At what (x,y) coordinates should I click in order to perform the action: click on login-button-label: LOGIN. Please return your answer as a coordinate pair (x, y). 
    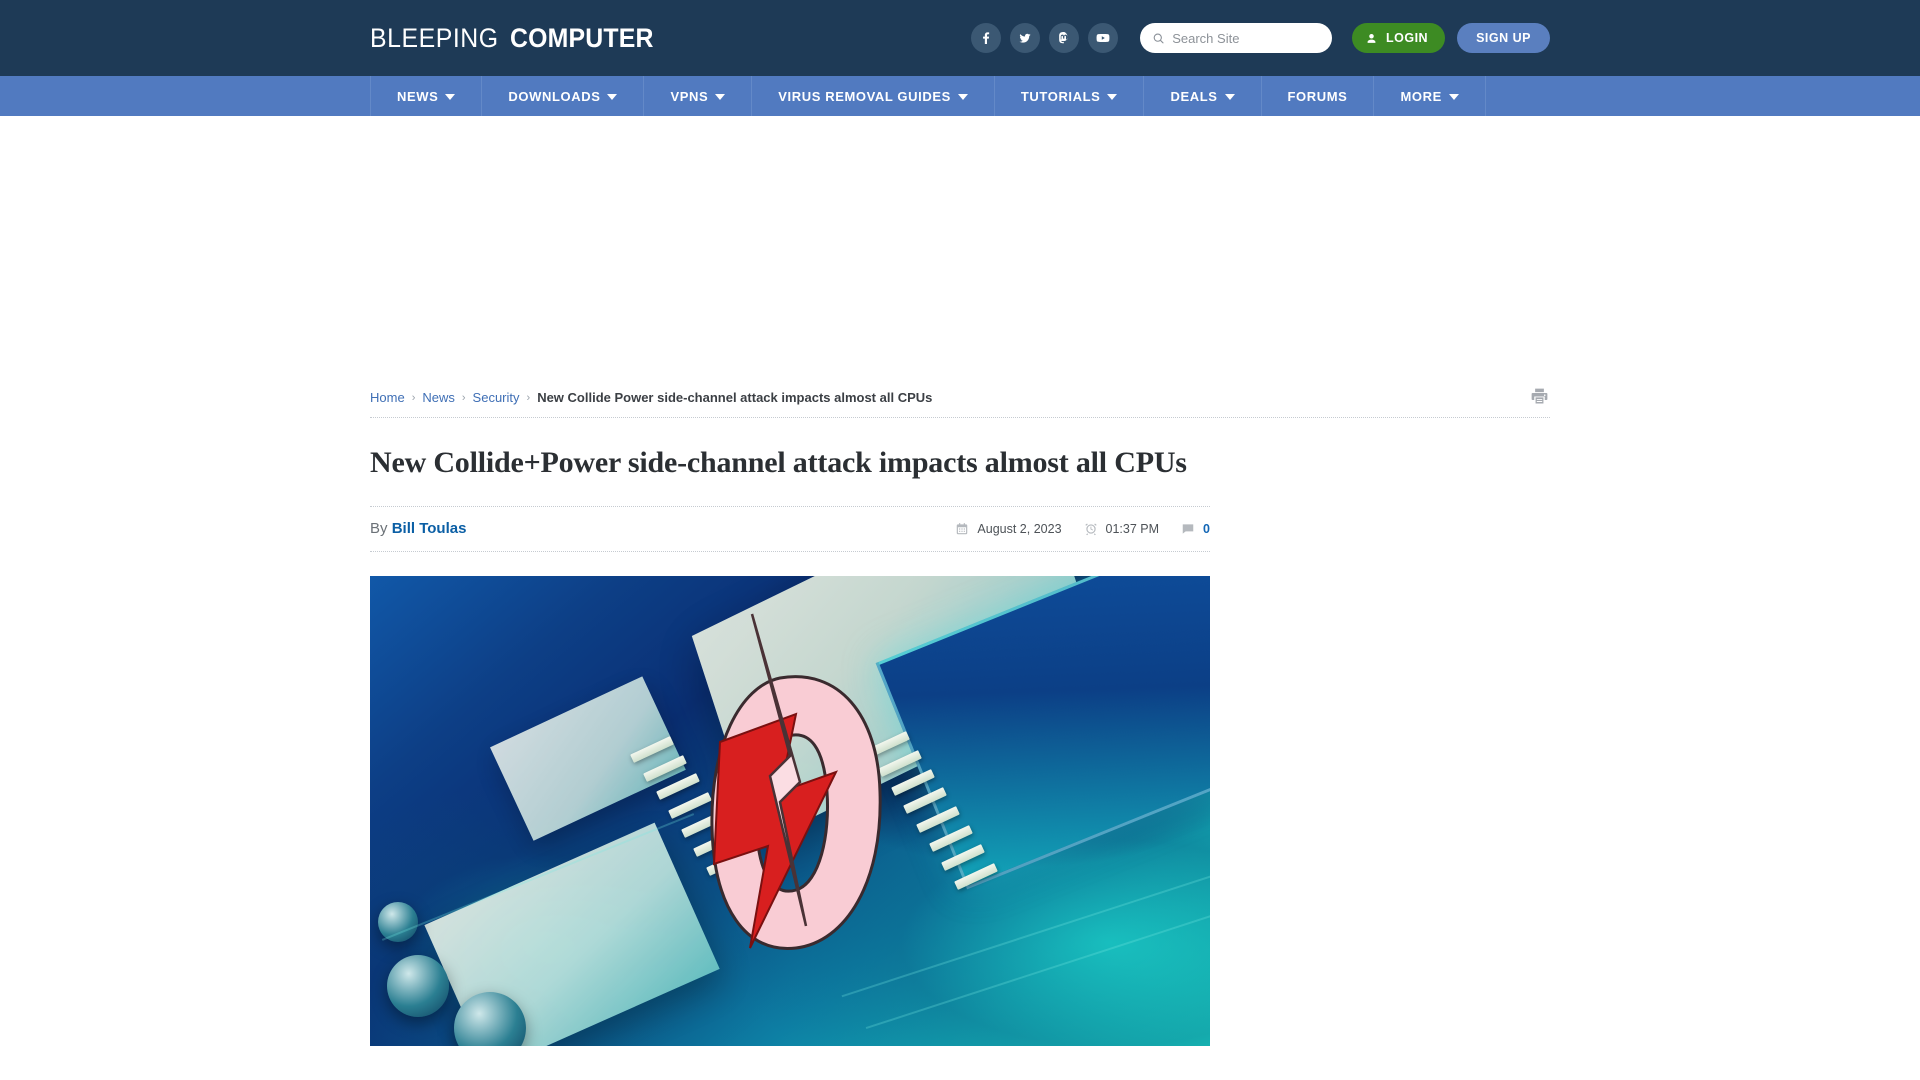
    Looking at the image, I should click on (1407, 38).